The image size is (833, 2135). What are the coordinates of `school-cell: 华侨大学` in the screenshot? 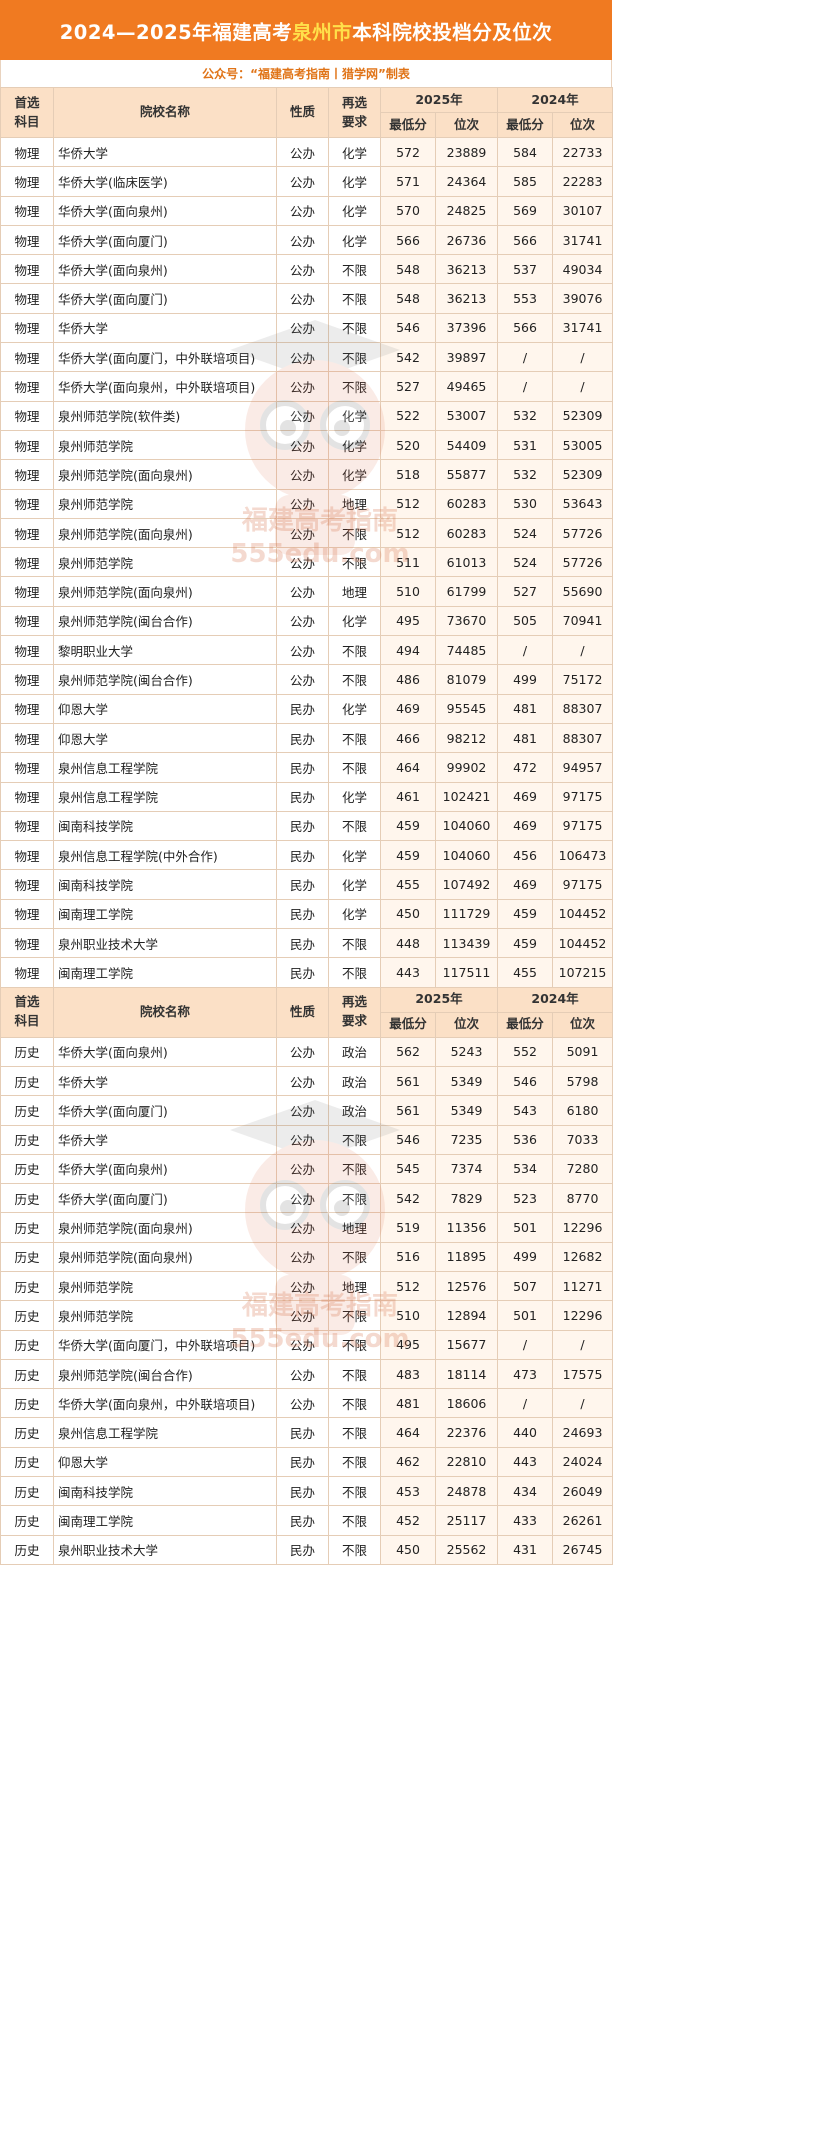 It's located at (165, 1081).